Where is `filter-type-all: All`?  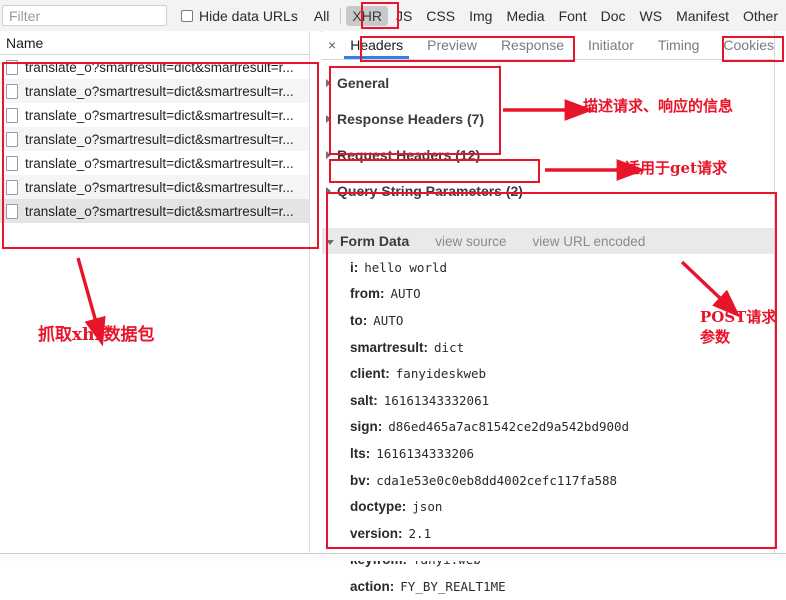
filter-type-all: All is located at coordinates (322, 16).